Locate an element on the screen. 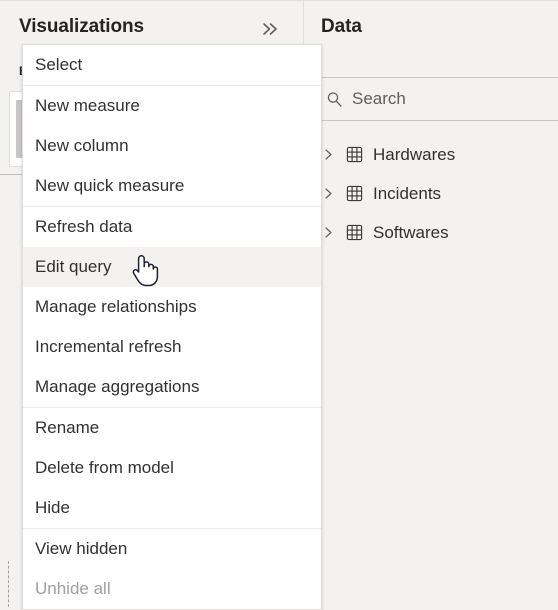  context-menu-item: Rename is located at coordinates (172, 428).